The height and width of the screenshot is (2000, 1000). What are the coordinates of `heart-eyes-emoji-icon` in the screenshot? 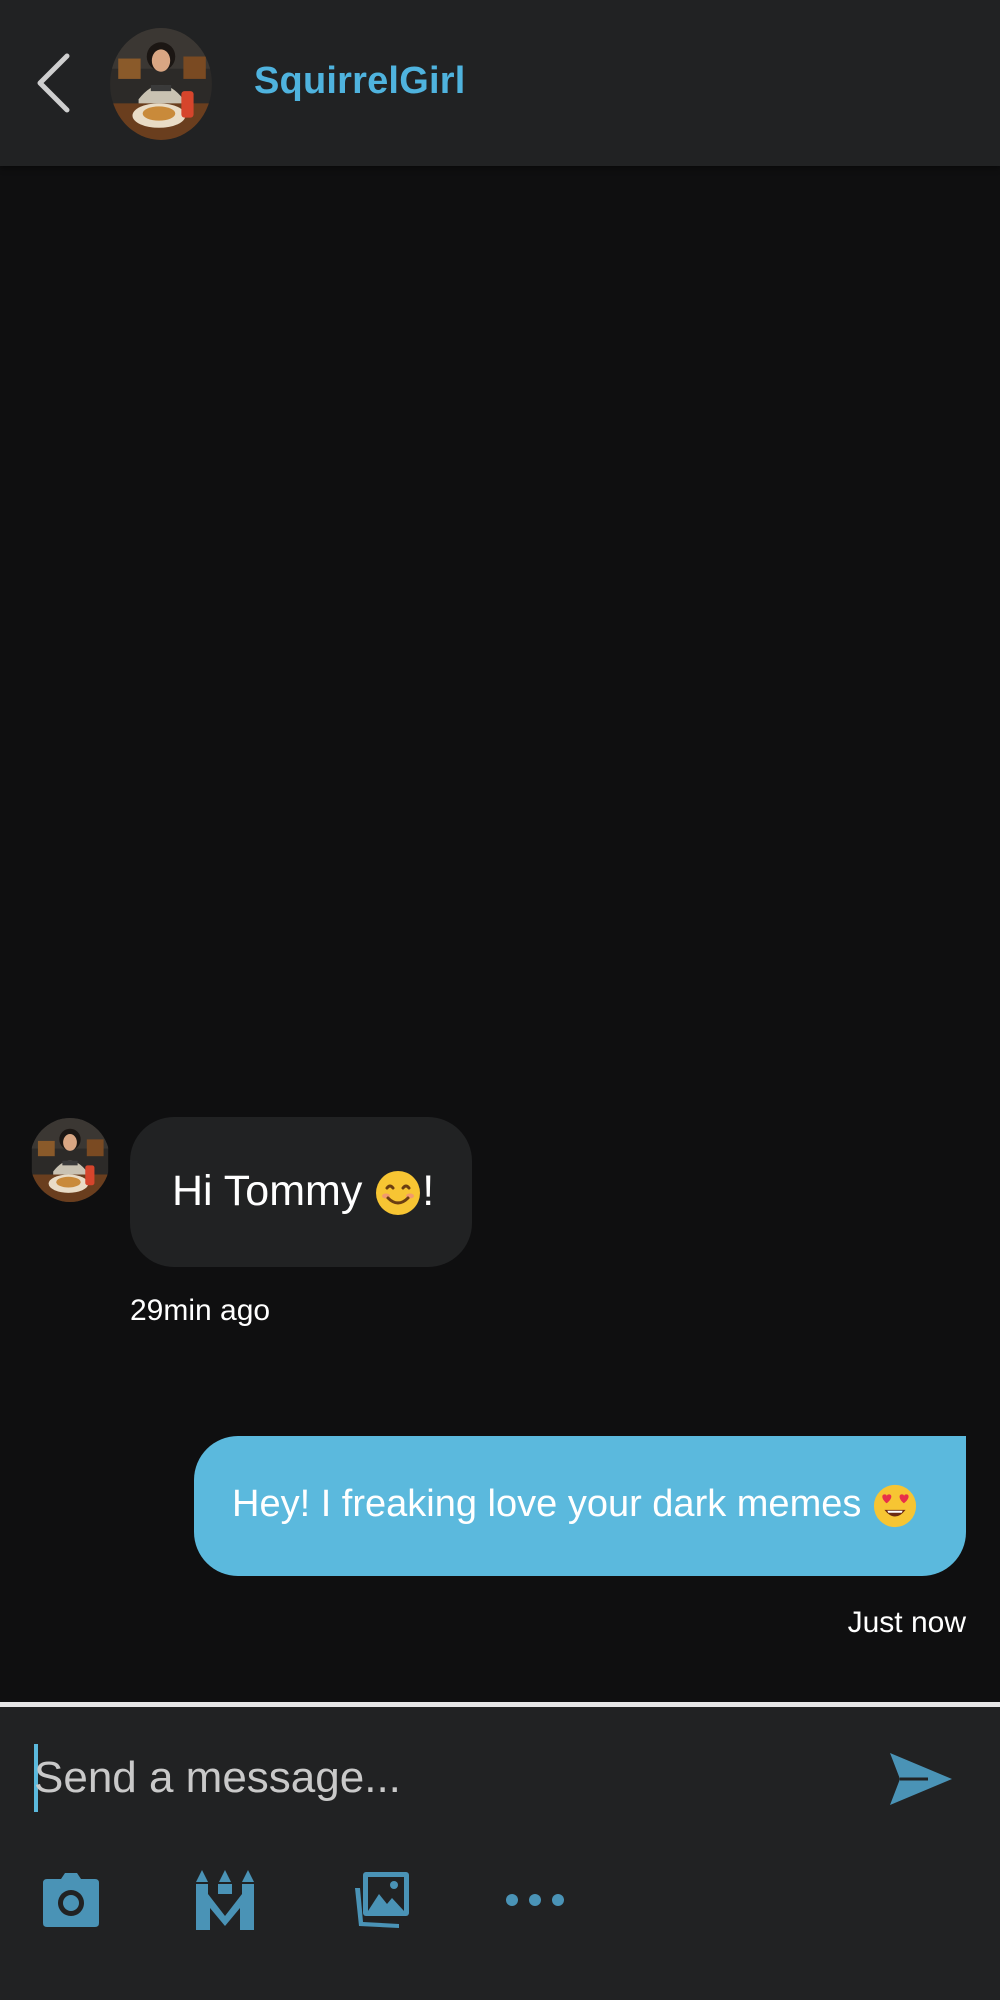 It's located at (895, 1506).